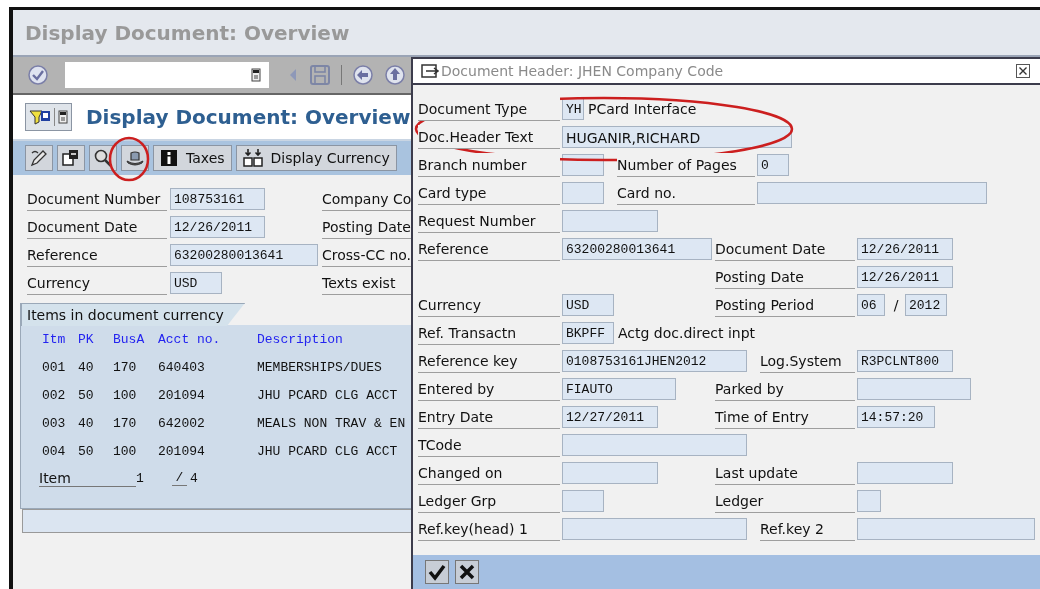  What do you see at coordinates (316, 158) in the screenshot?
I see `display-currency-button: Display Currency` at bounding box center [316, 158].